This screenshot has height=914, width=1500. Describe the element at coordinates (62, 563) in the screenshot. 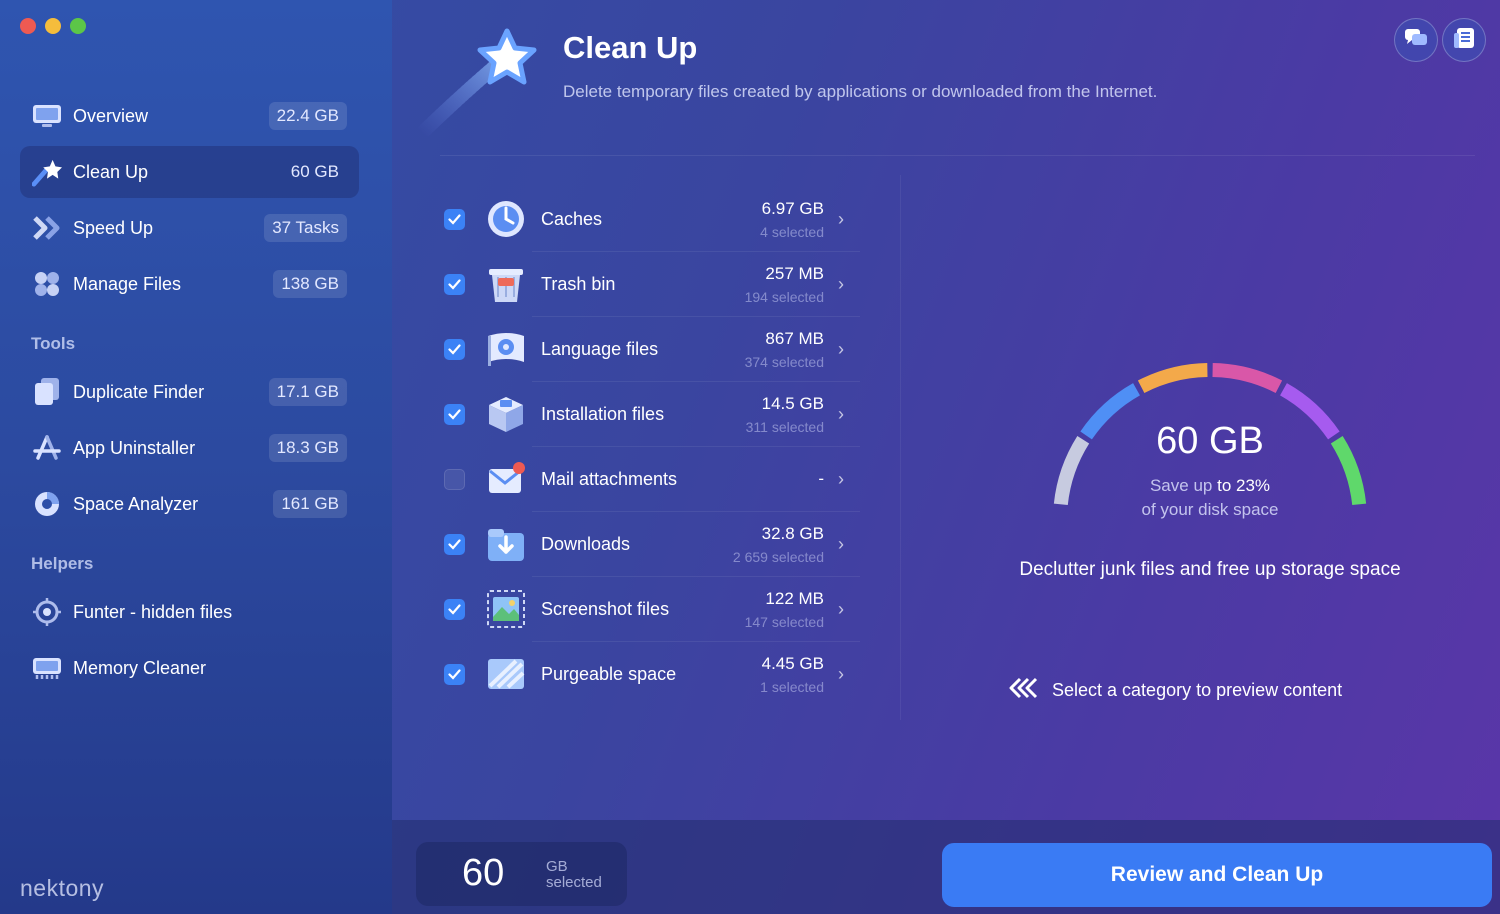

I see `helpers-section-title: Helpers` at that location.